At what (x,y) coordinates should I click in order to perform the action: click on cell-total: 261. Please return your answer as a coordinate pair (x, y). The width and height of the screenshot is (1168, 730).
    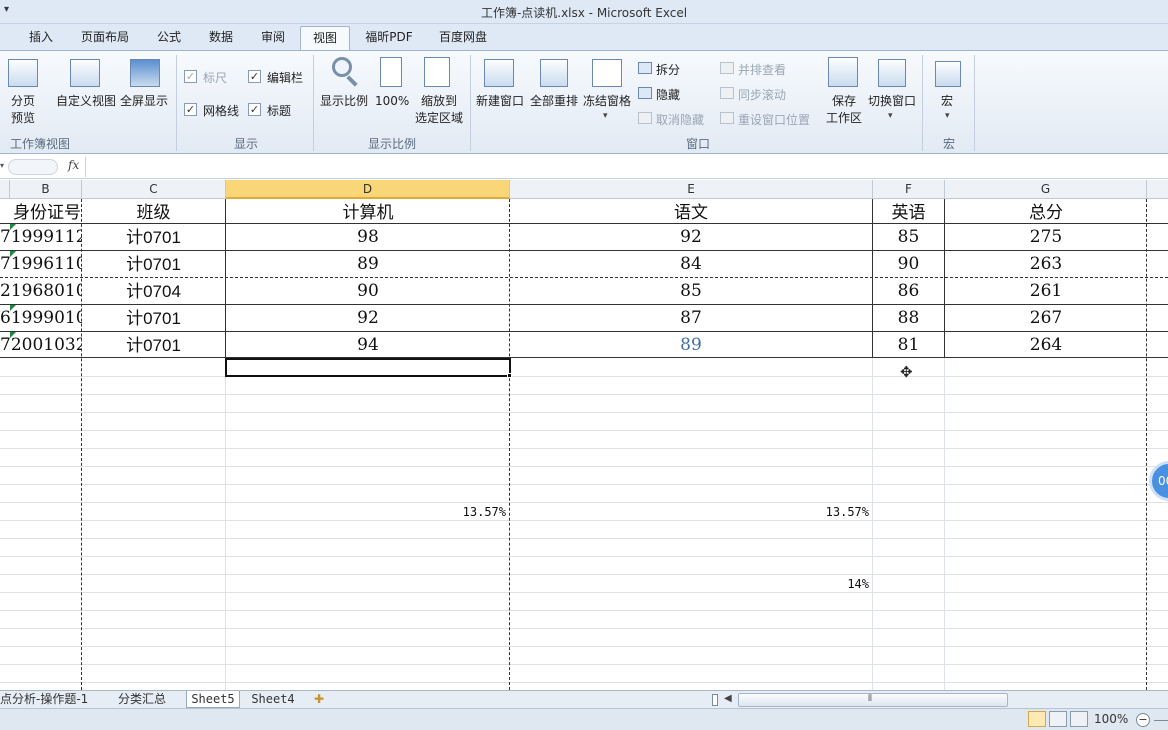
    Looking at the image, I should click on (1046, 291).